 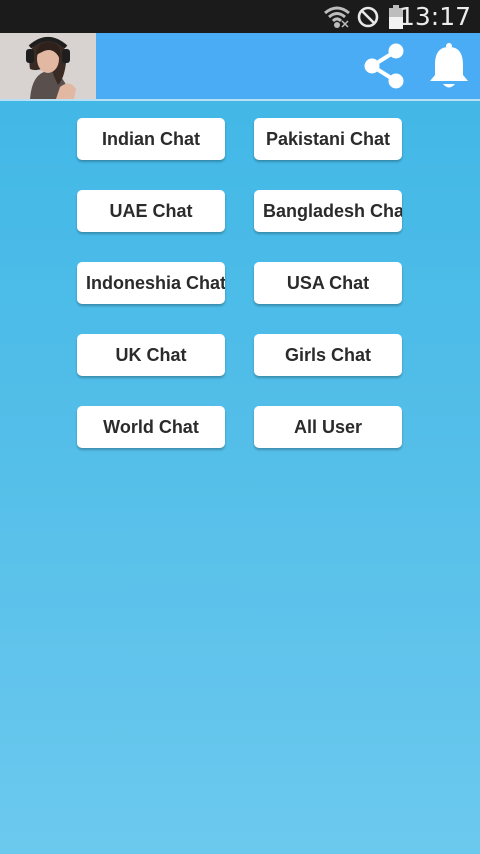 I want to click on button-label: UAE Chat, so click(x=151, y=210).